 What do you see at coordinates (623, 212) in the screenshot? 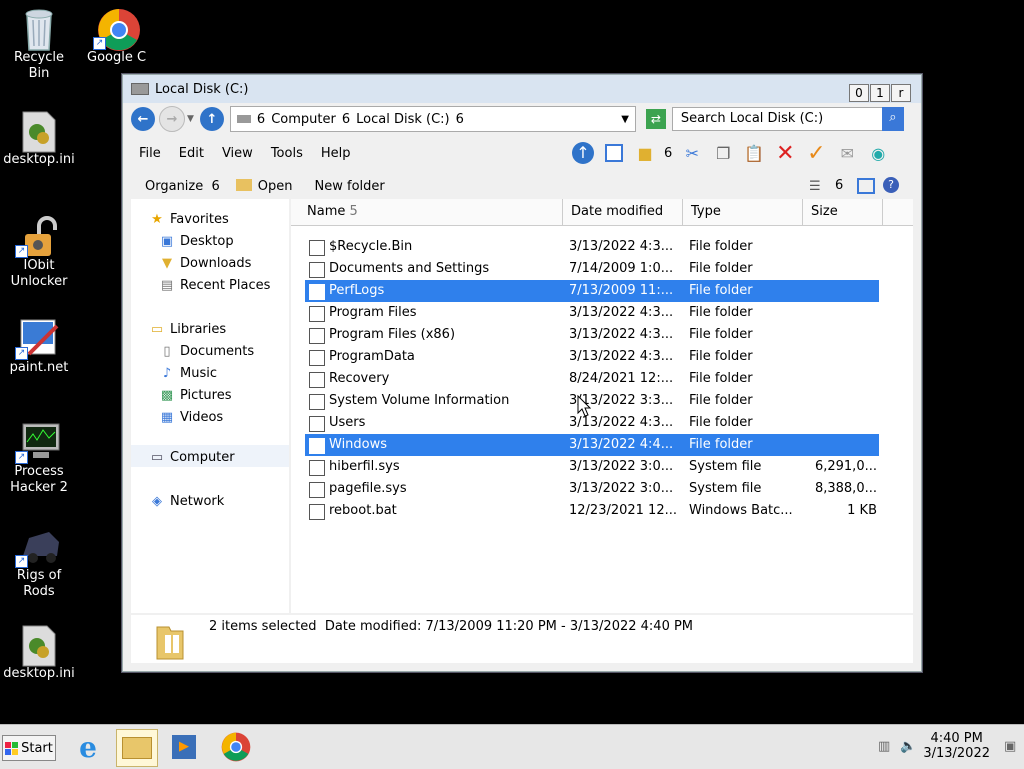
I see `column-date: Date modified` at bounding box center [623, 212].